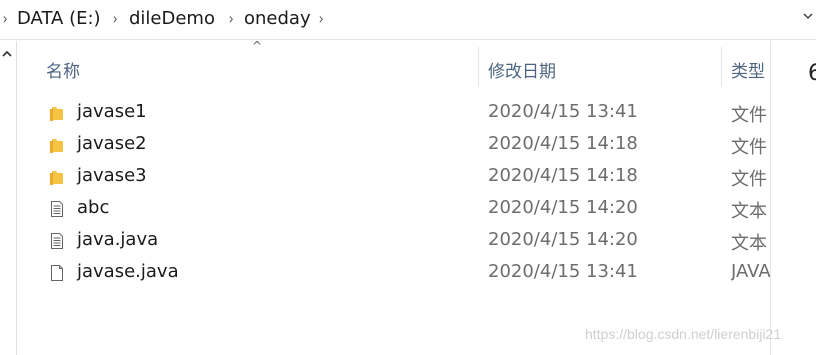 The width and height of the screenshot is (816, 355). I want to click on file-row: javase3 2020/4/15 14:18 文件, so click(394, 177).